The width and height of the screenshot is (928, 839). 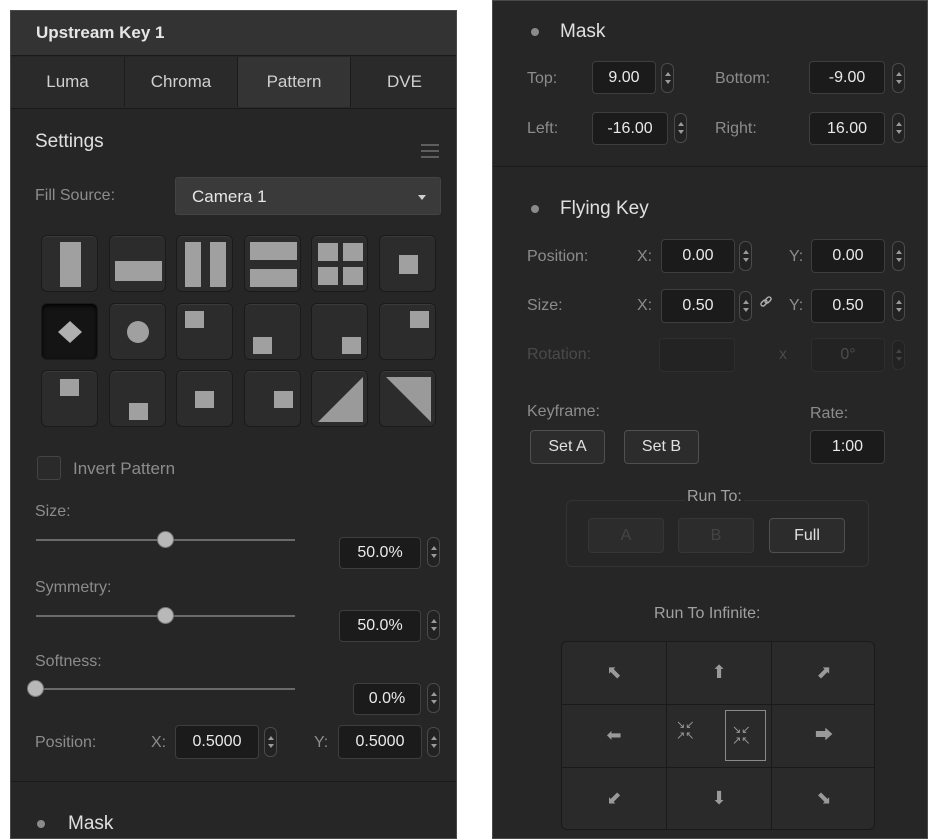 I want to click on rate-label: Rate:, so click(x=829, y=413).